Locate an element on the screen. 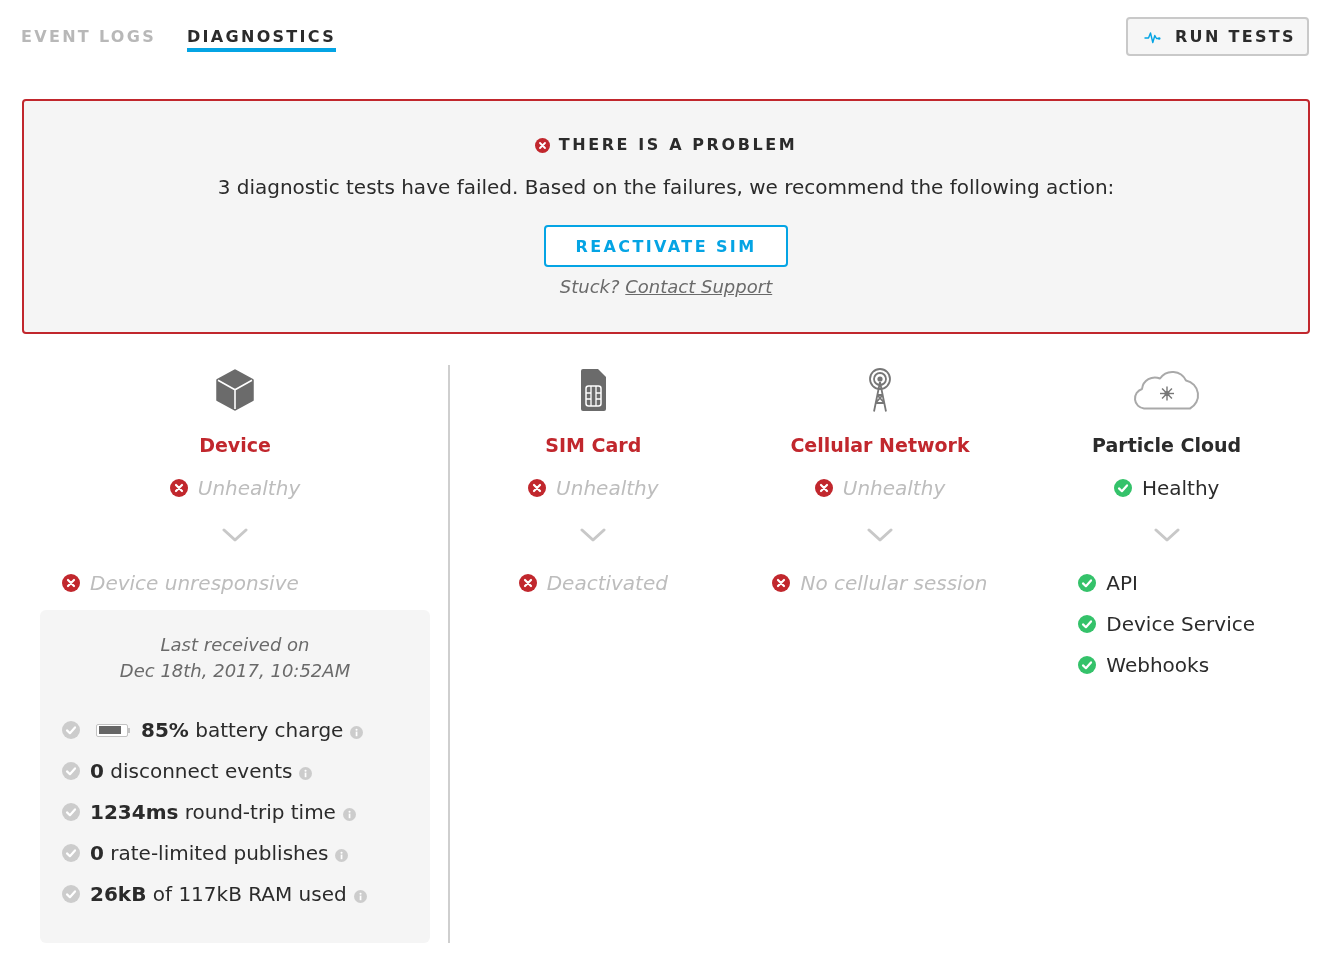  check-label: API is located at coordinates (1122, 583).